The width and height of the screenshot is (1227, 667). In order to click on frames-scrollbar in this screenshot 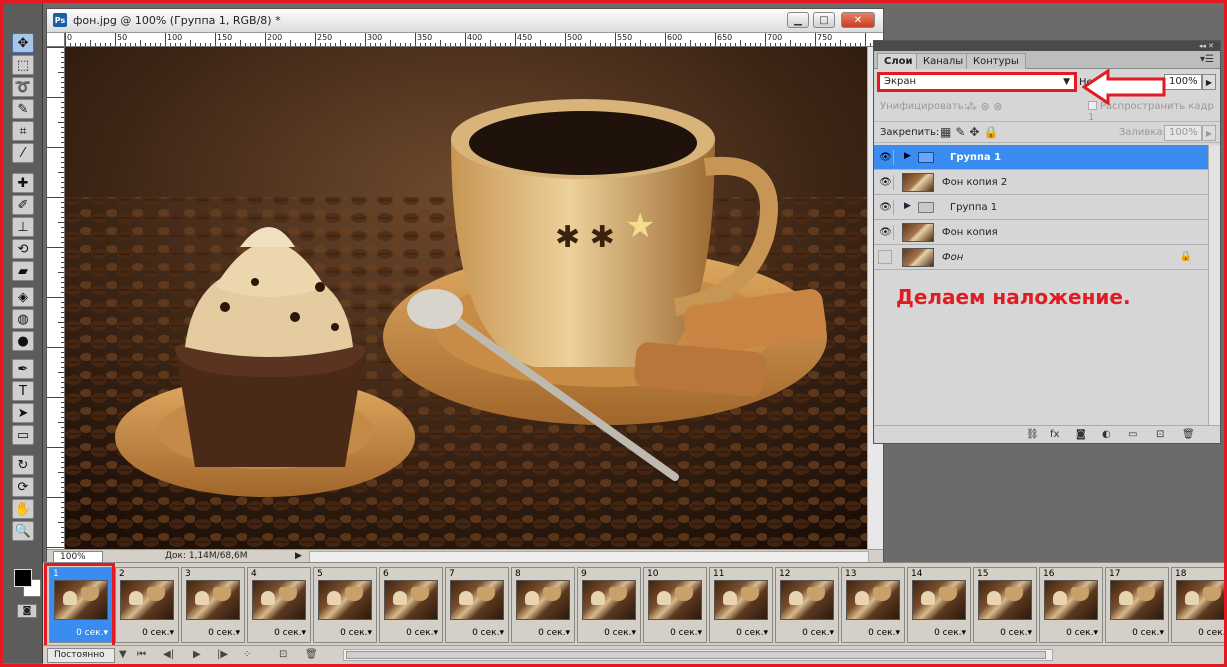, I will do `click(698, 655)`.